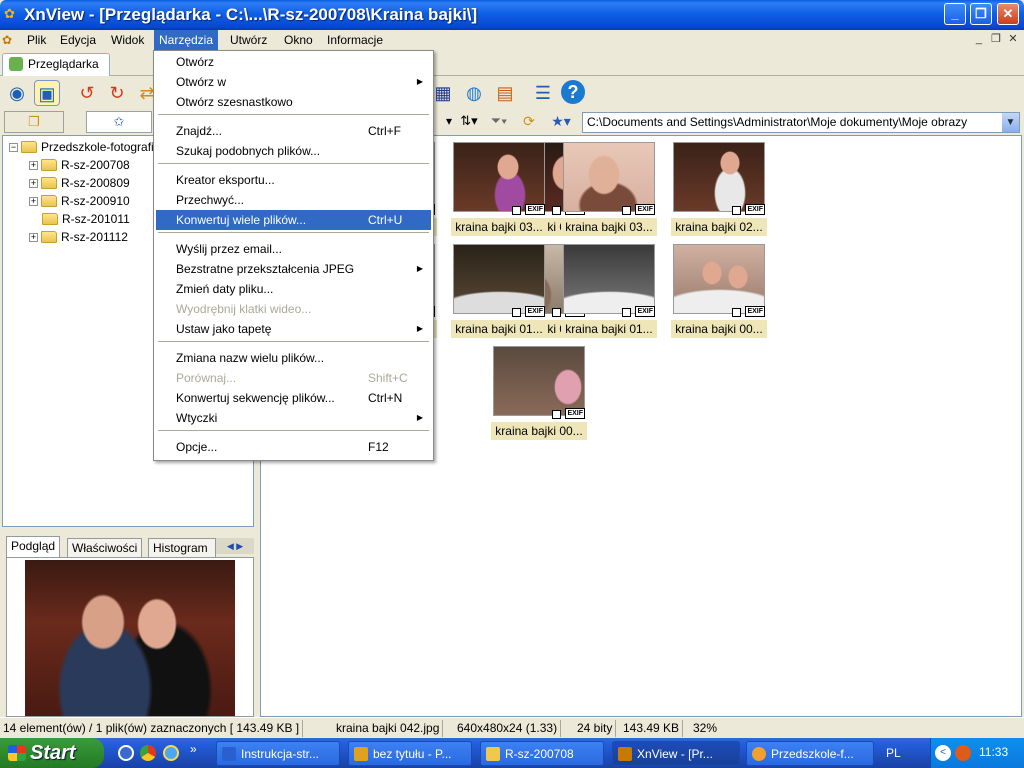 This screenshot has width=1024, height=768. Describe the element at coordinates (1013, 38) in the screenshot. I see `mdi-close-button: ✕` at that location.